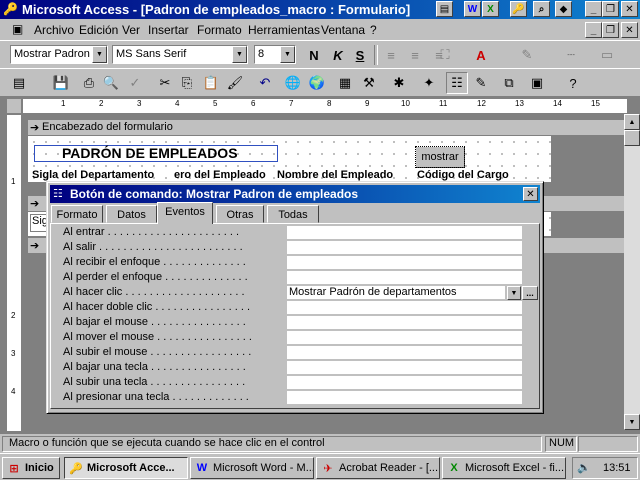  I want to click on prop-value-al-perder-enfoque, so click(404, 278).